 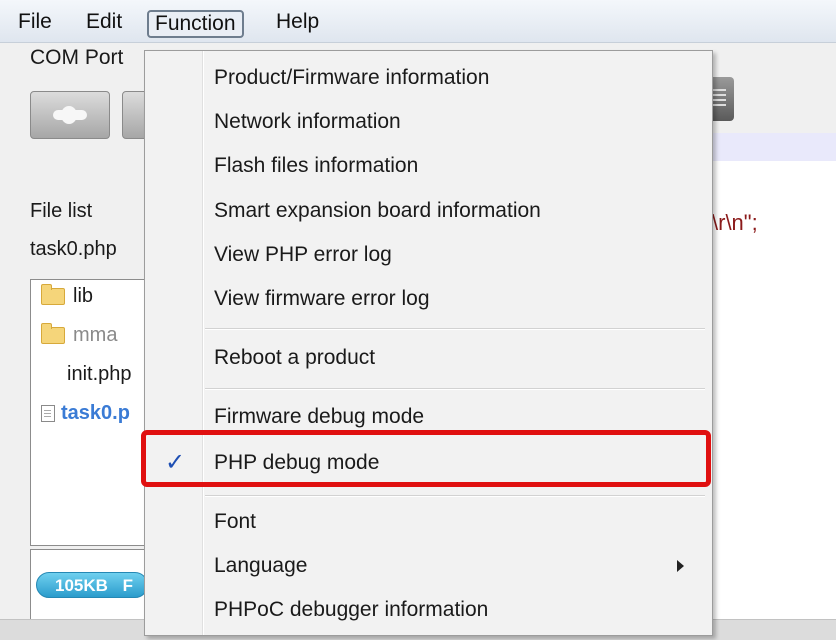 I want to click on file-list-label: File list, so click(x=61, y=211).